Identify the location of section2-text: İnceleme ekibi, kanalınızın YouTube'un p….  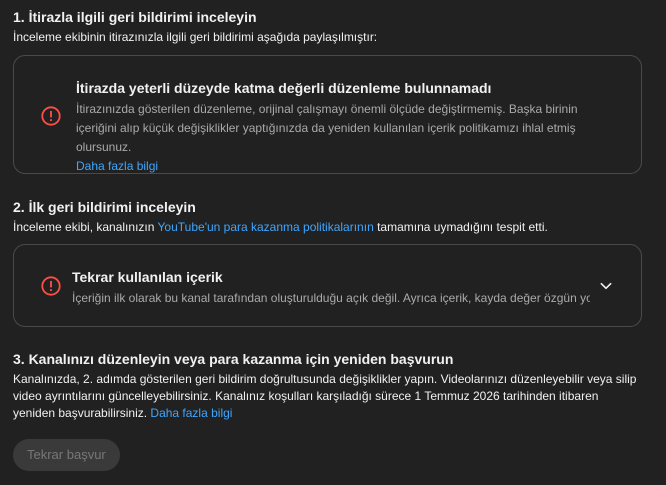
(327, 227).